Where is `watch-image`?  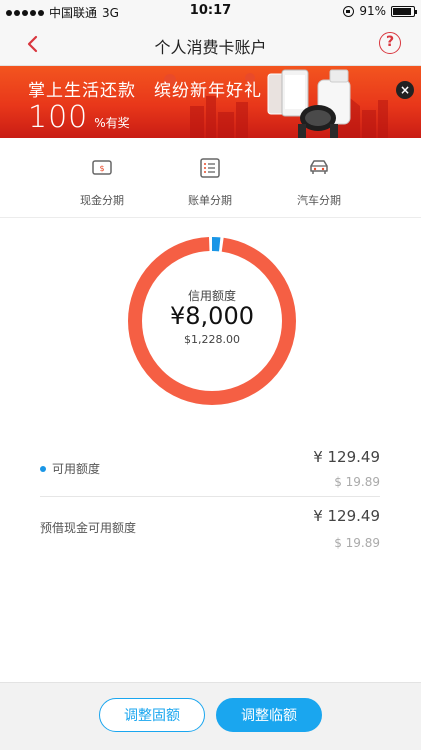
watch-image is located at coordinates (318, 121).